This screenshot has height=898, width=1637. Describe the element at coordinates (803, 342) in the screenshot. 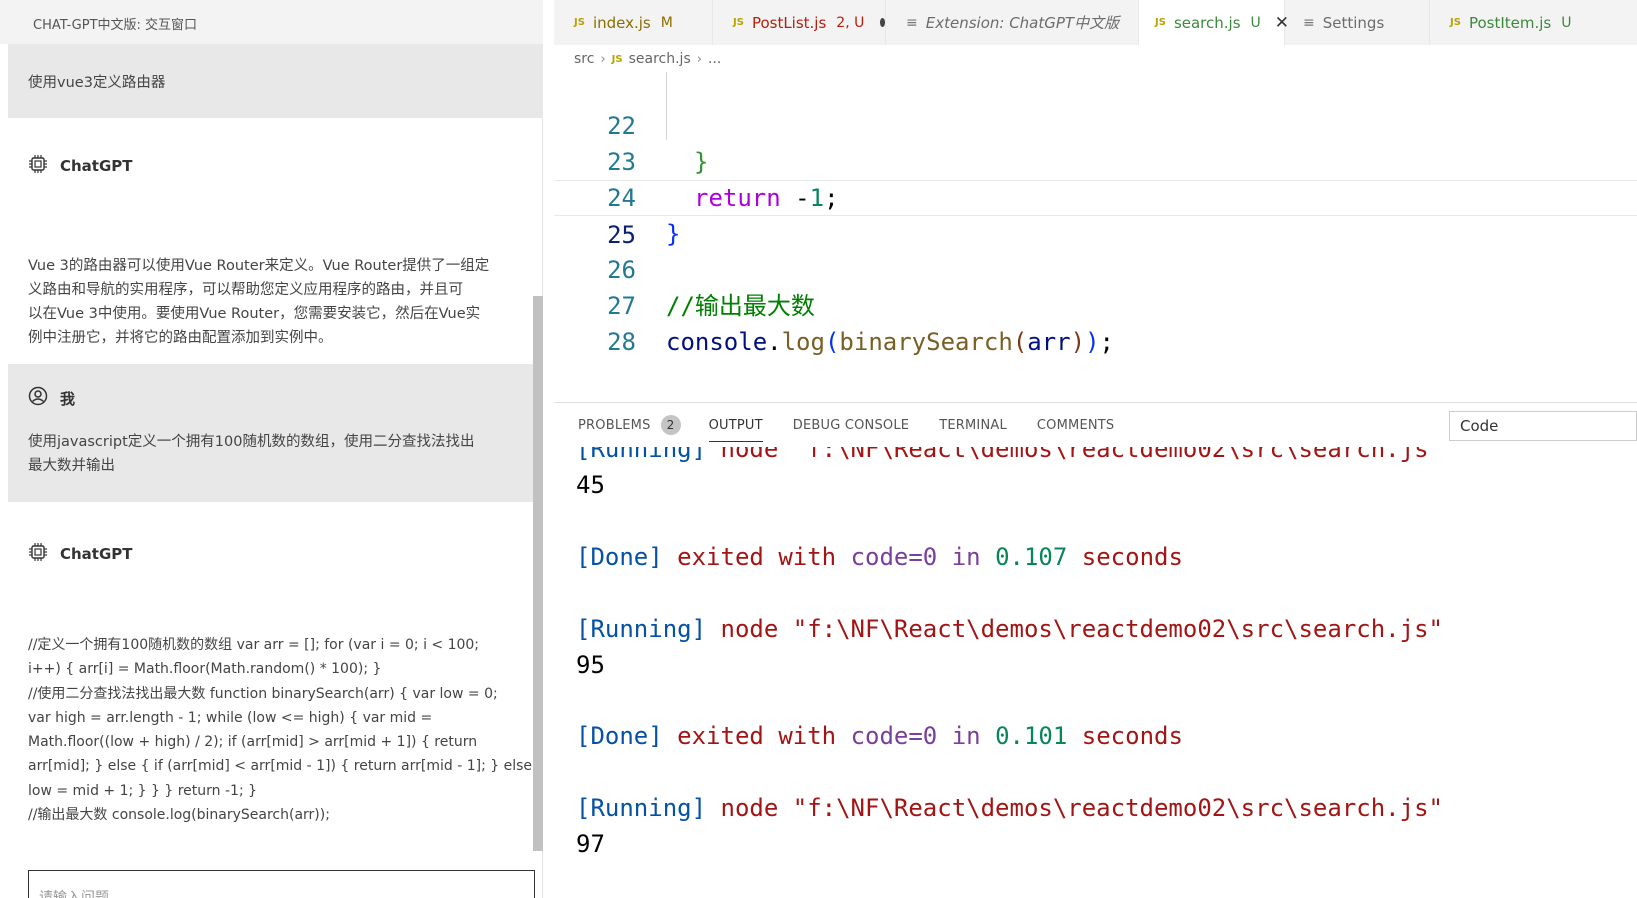

I see `code-token: log` at that location.